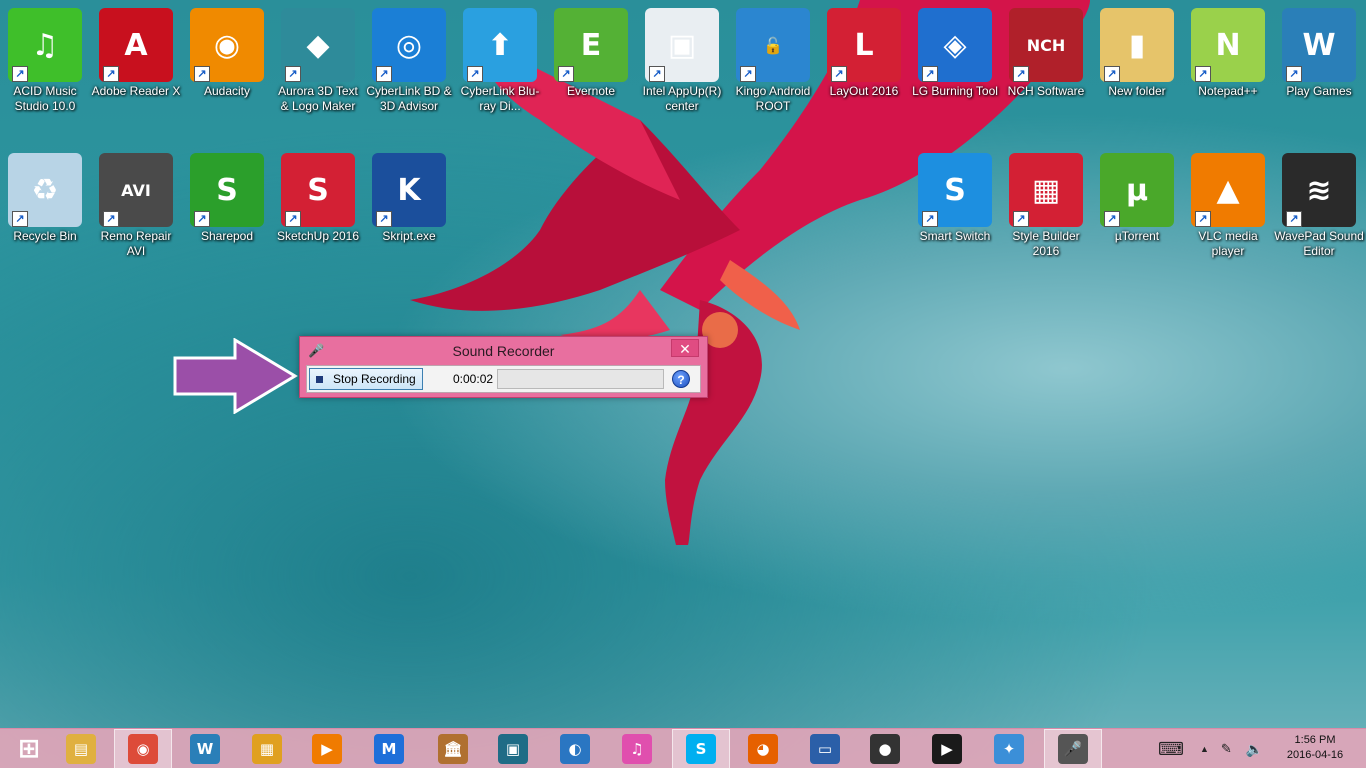  I want to click on desktop-icon-label: LayOut 2016, so click(864, 91).